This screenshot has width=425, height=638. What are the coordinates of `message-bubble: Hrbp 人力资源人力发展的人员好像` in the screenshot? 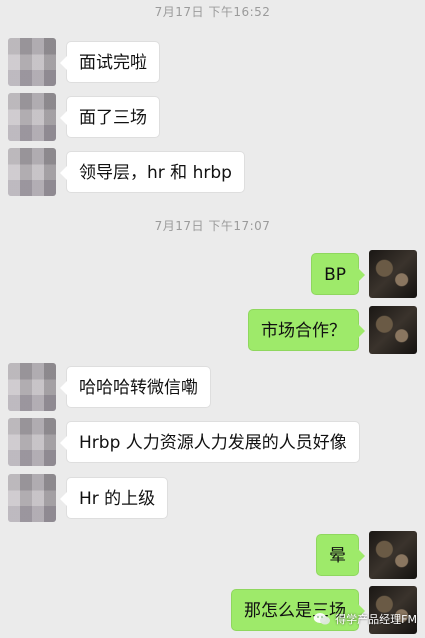 It's located at (210, 442).